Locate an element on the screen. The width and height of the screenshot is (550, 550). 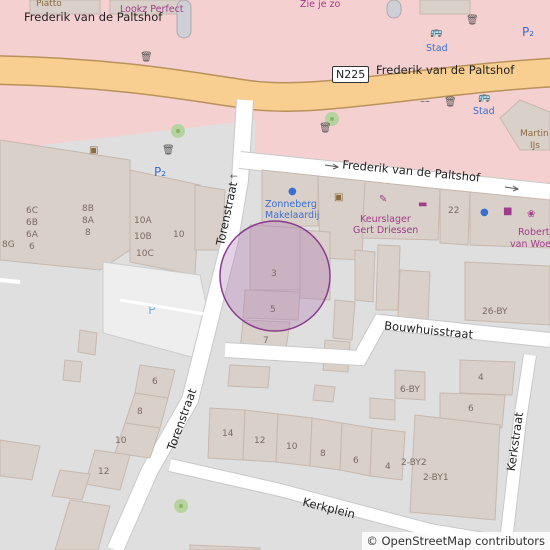
house-number: 7 is located at coordinates (266, 341).